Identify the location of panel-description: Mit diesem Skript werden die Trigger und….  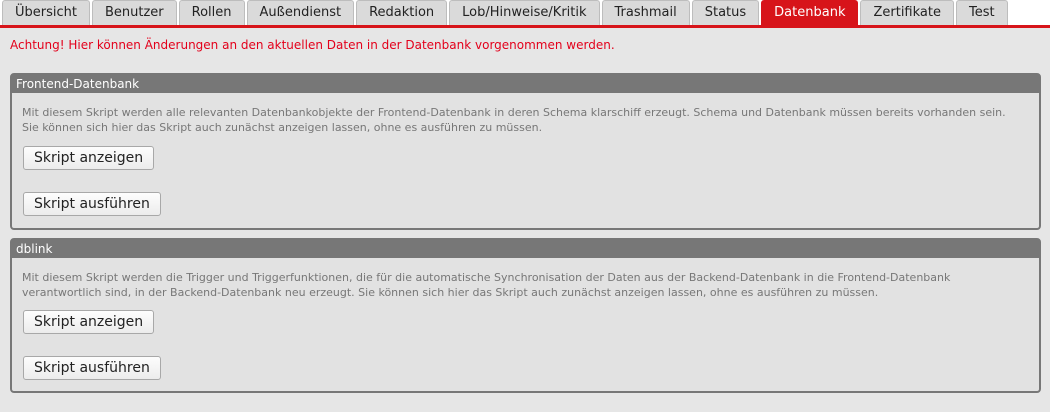
(486, 285).